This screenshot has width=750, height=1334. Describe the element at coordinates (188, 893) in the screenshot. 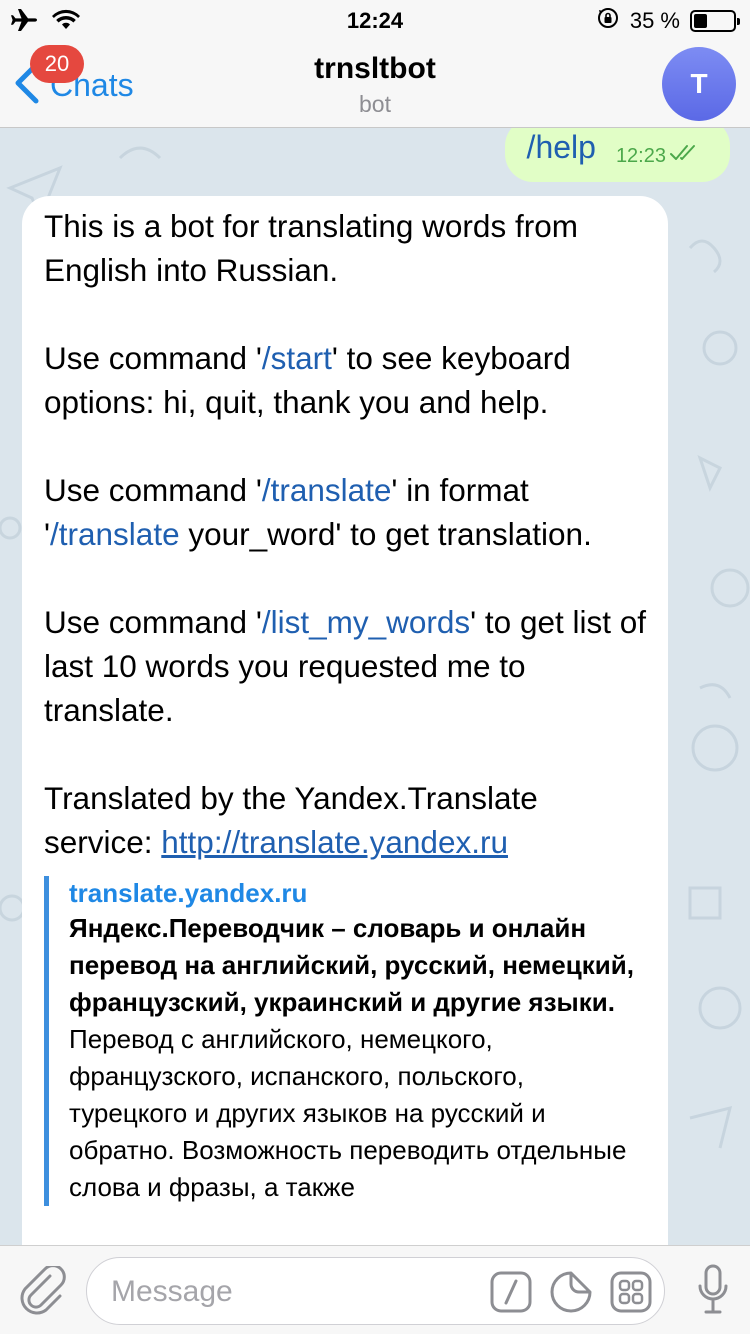

I see `link-preview-site: translate.yandex.ru` at that location.